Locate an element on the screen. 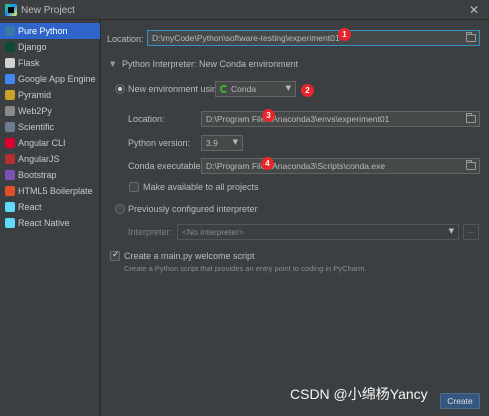 The image size is (489, 416). title-bar: New Project ✕ is located at coordinates (244, 10).